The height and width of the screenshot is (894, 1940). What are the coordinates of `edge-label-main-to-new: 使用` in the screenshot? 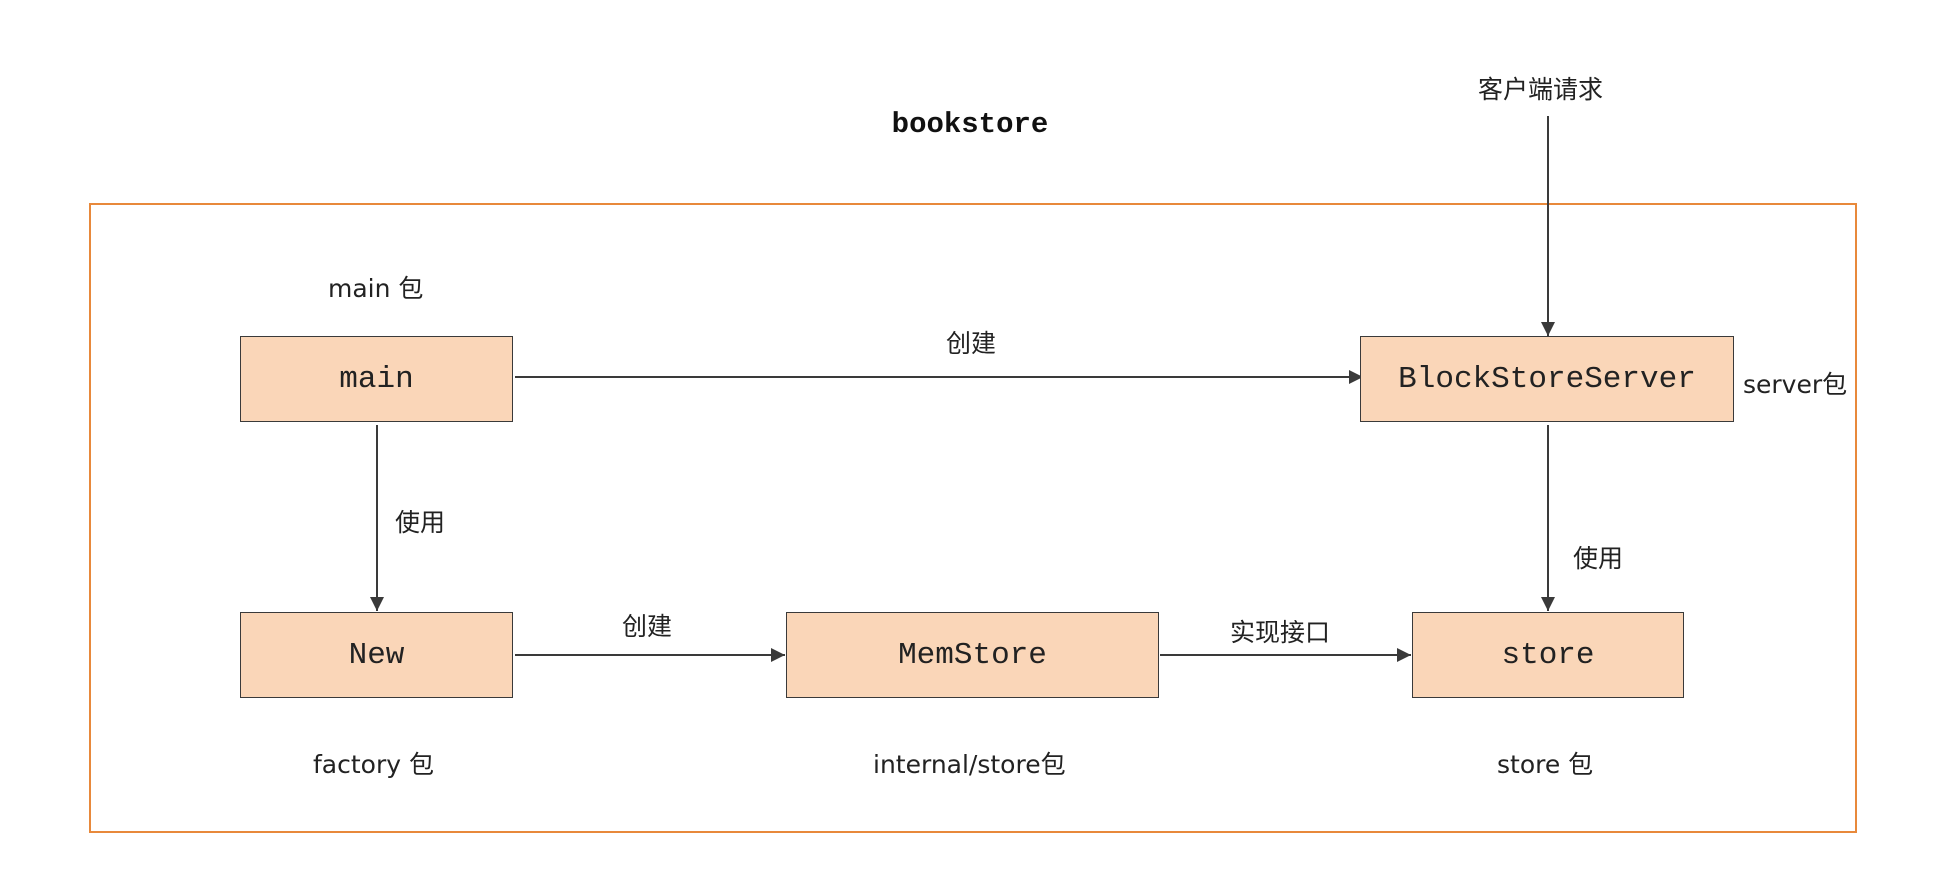 It's located at (420, 522).